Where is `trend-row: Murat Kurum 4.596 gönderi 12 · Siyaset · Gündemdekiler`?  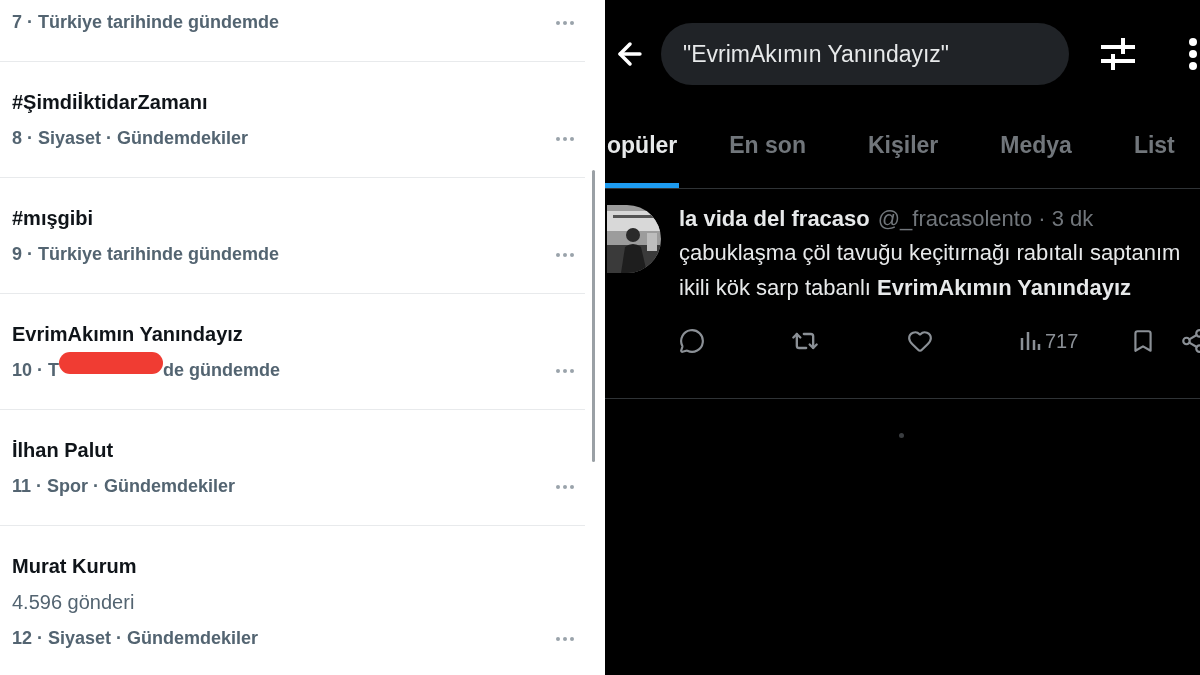 trend-row: Murat Kurum 4.596 gönderi 12 · Siyaset · Gündemdekiler is located at coordinates (292, 600).